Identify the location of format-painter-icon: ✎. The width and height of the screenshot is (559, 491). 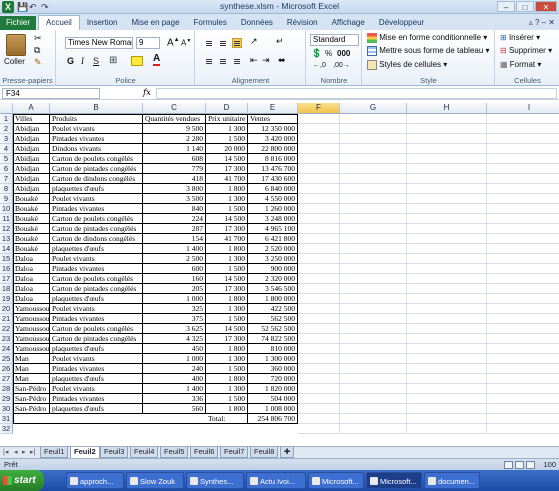
(38, 62).